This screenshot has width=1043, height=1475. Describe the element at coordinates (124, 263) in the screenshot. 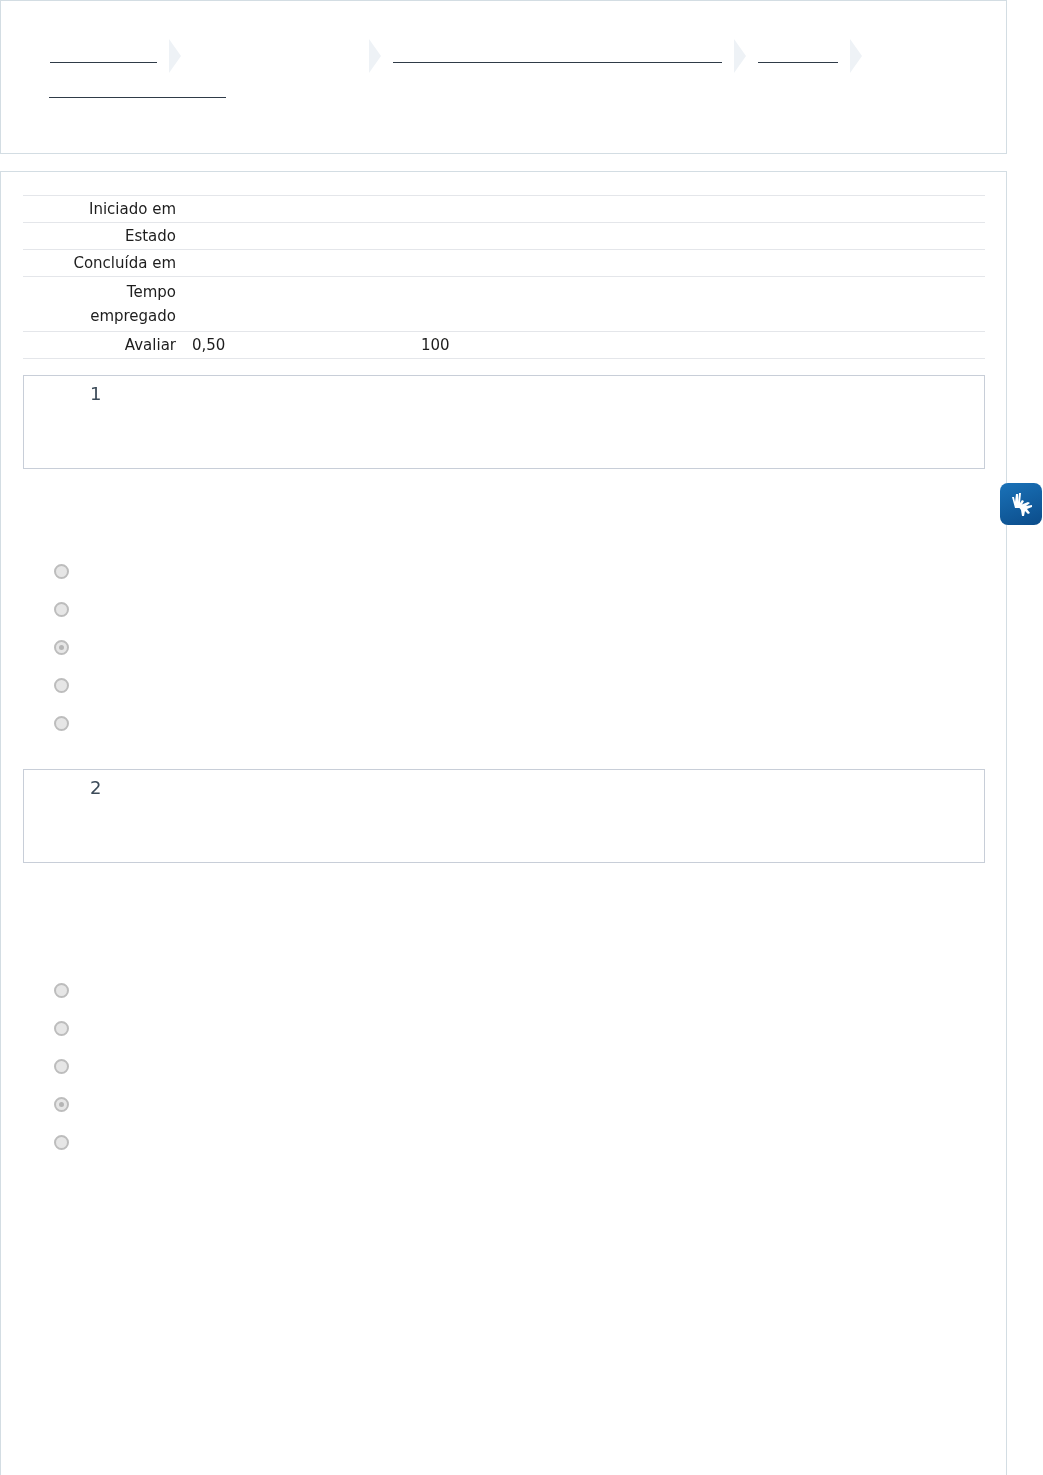

I see `summary-label: Concluída em` at that location.